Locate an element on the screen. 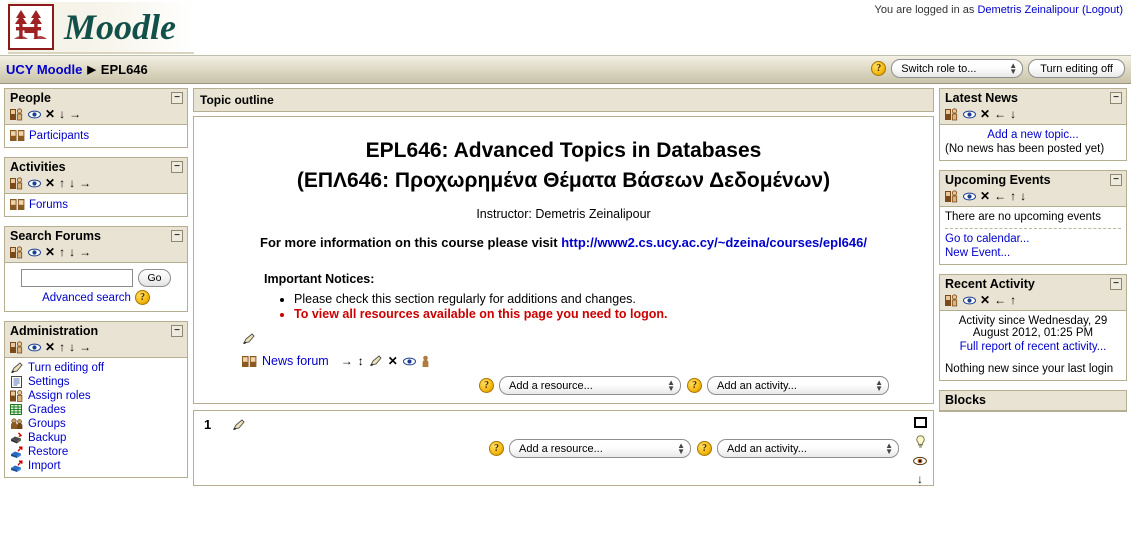  sidebar-link-participants: Participants is located at coordinates (59, 136).